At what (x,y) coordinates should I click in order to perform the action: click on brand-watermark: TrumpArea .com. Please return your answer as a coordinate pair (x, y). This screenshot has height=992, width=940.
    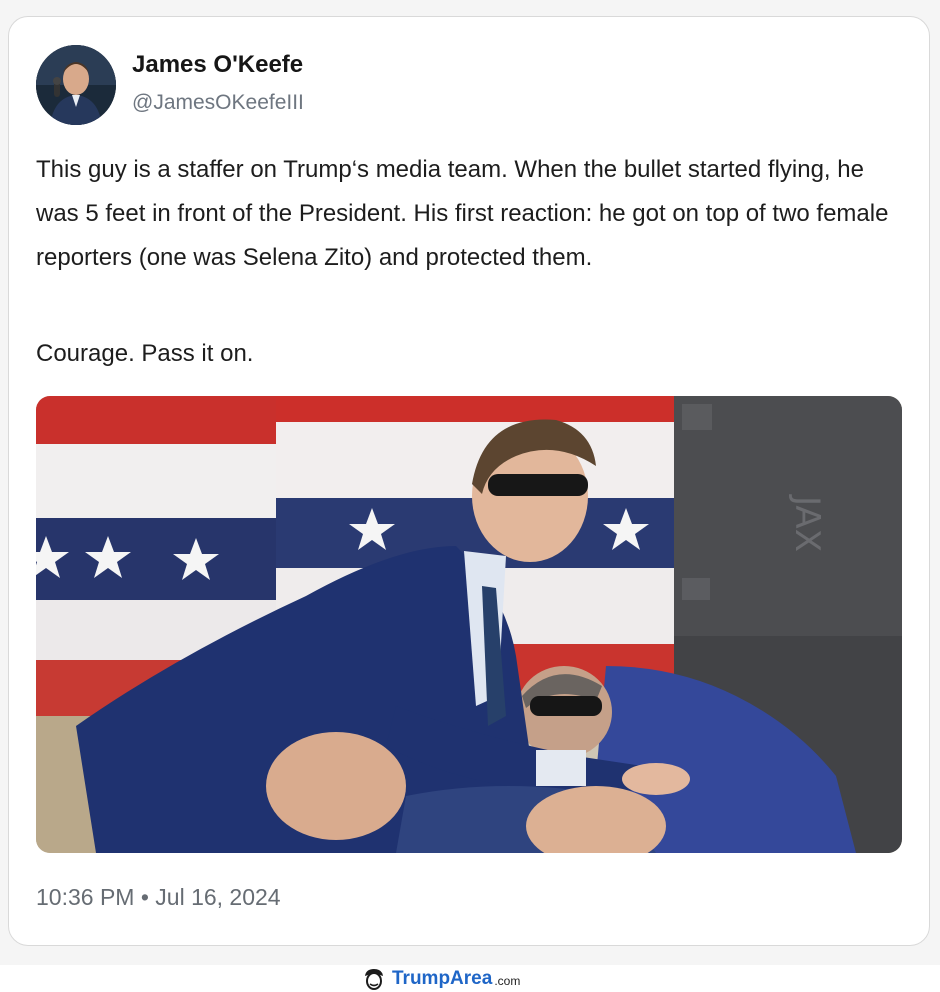
    Looking at the image, I should click on (441, 979).